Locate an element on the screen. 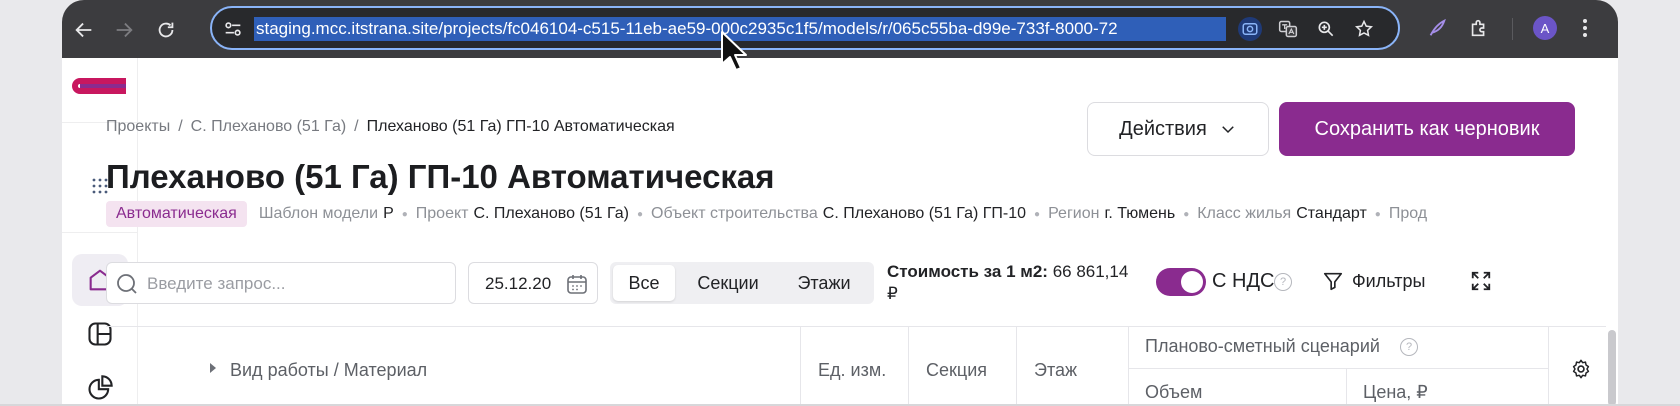 The width and height of the screenshot is (1680, 406). filter-icon is located at coordinates (1333, 281).